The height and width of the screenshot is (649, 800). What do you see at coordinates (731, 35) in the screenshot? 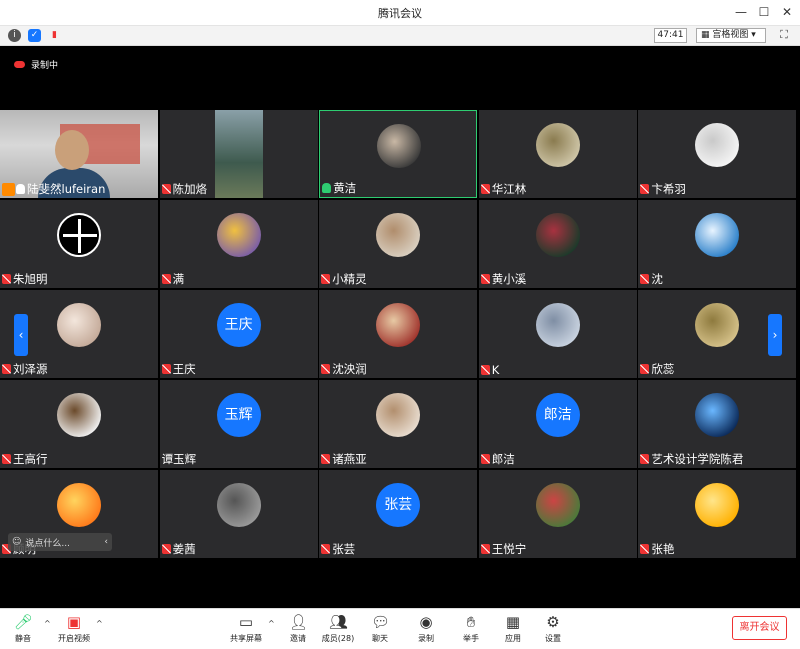
I see `view-mode-select: ▦ 宫格视图 ▾` at bounding box center [731, 35].